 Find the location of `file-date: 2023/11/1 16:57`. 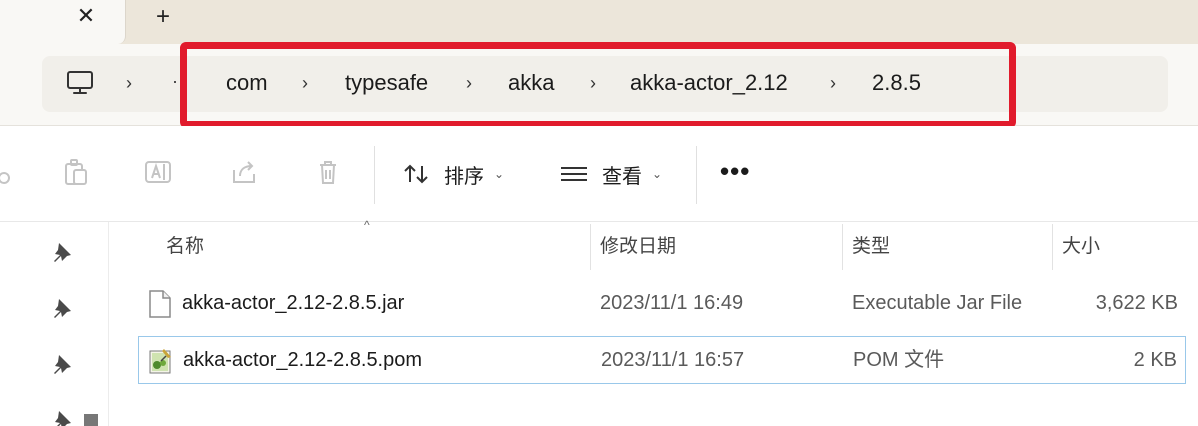

file-date: 2023/11/1 16:57 is located at coordinates (673, 360).